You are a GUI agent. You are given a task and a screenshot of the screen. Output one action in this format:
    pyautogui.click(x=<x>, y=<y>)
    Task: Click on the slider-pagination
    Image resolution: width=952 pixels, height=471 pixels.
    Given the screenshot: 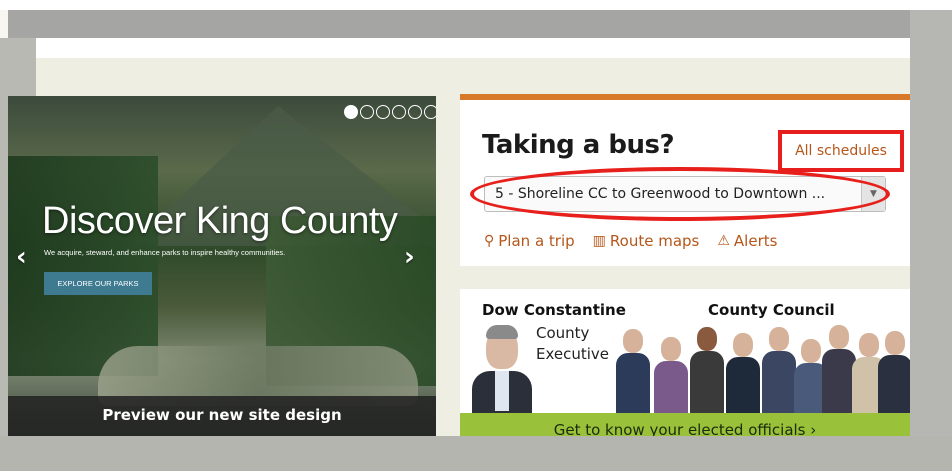 What is the action you would take?
    pyautogui.click(x=390, y=112)
    